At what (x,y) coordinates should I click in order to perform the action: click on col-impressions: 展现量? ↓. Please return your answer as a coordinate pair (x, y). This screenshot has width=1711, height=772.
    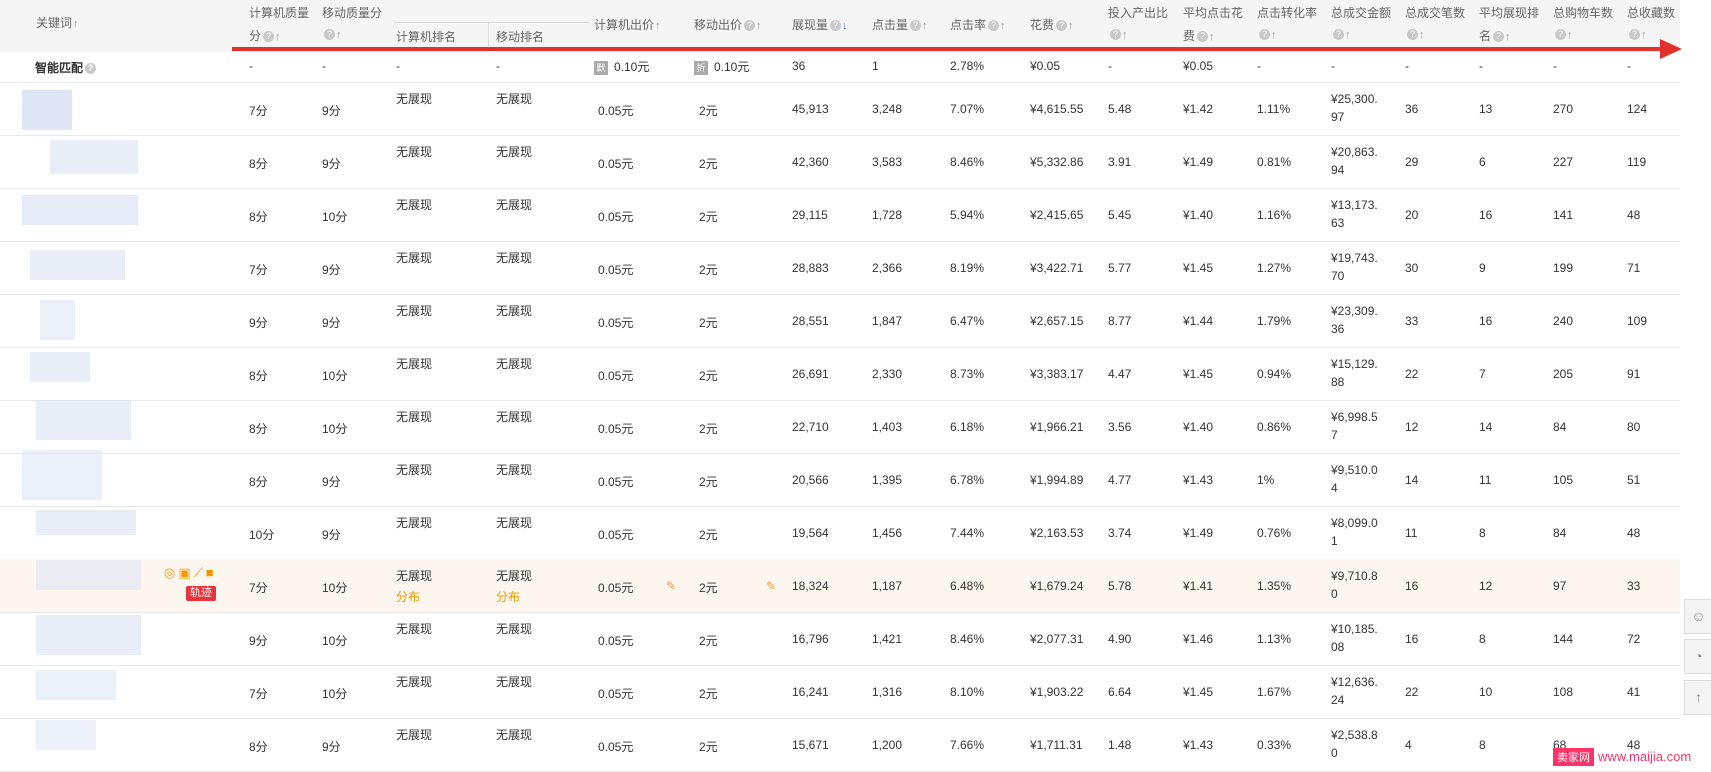
    Looking at the image, I should click on (820, 24).